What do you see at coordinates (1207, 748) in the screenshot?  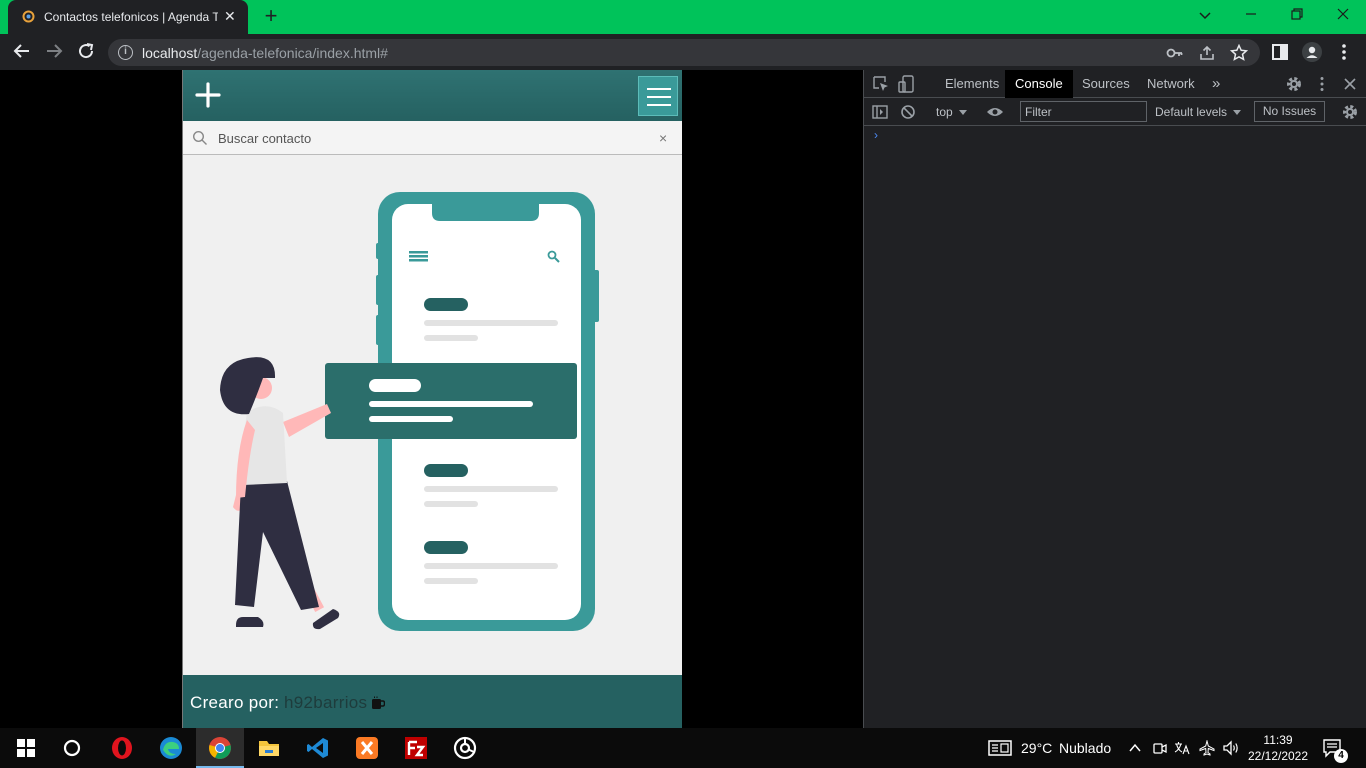 I see `airplane-mode-icon` at bounding box center [1207, 748].